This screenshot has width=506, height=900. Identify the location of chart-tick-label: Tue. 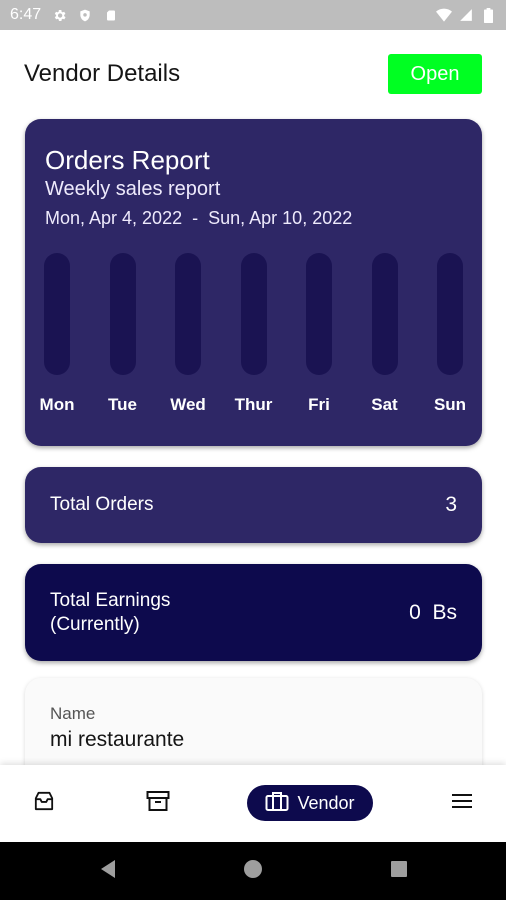
(122, 404).